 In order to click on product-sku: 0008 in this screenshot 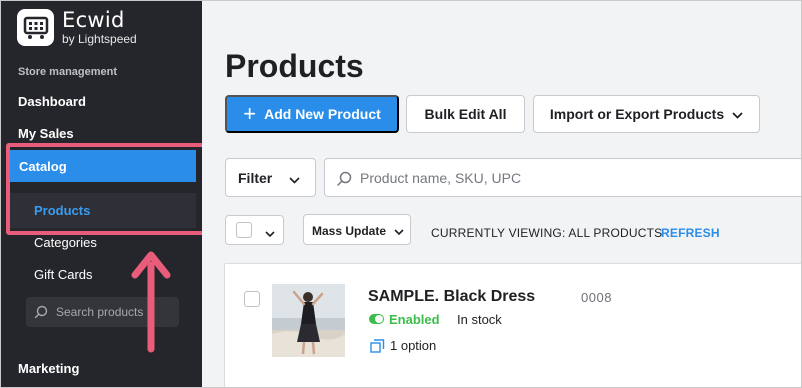, I will do `click(596, 297)`.